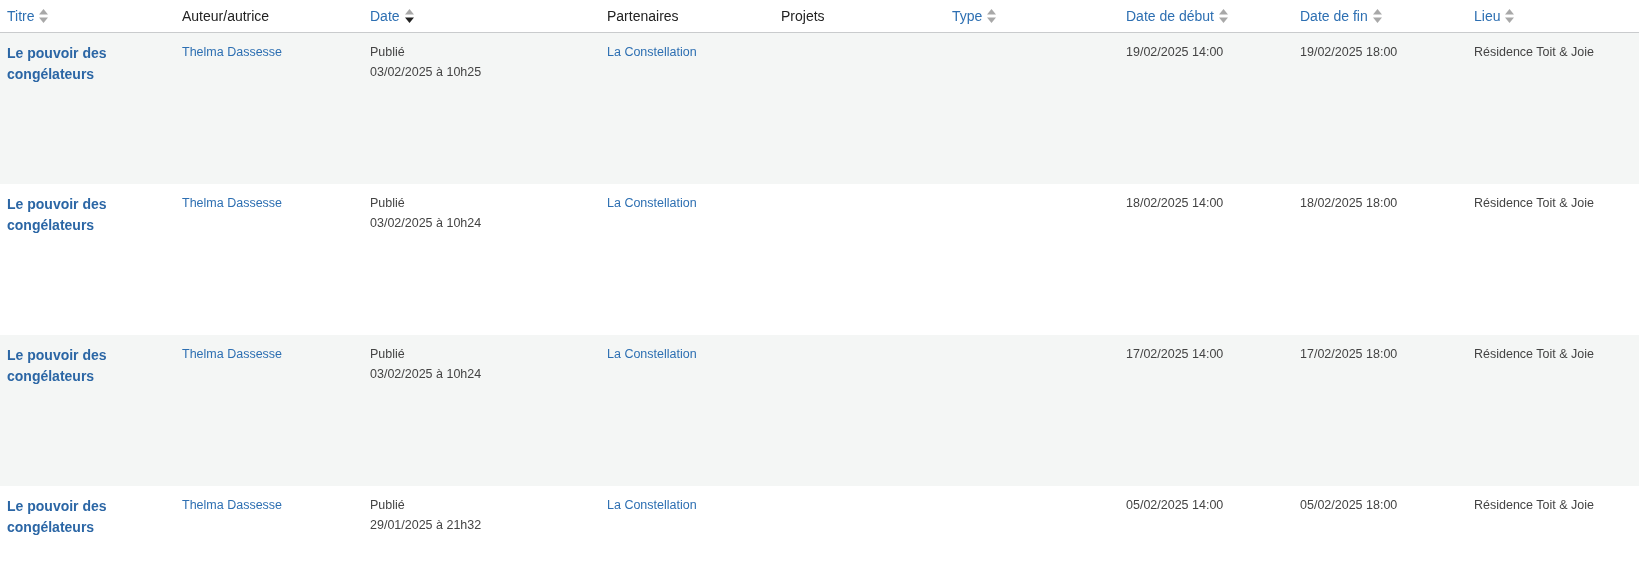 This screenshot has width=1639, height=574. I want to click on column-header: Date de fin, so click(1334, 16).